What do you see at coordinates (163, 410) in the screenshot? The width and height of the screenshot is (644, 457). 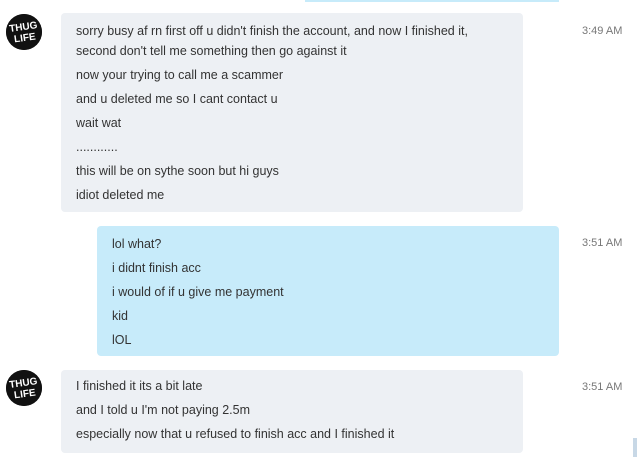 I see `message-line: and I told u I'm not paying 2.5m` at bounding box center [163, 410].